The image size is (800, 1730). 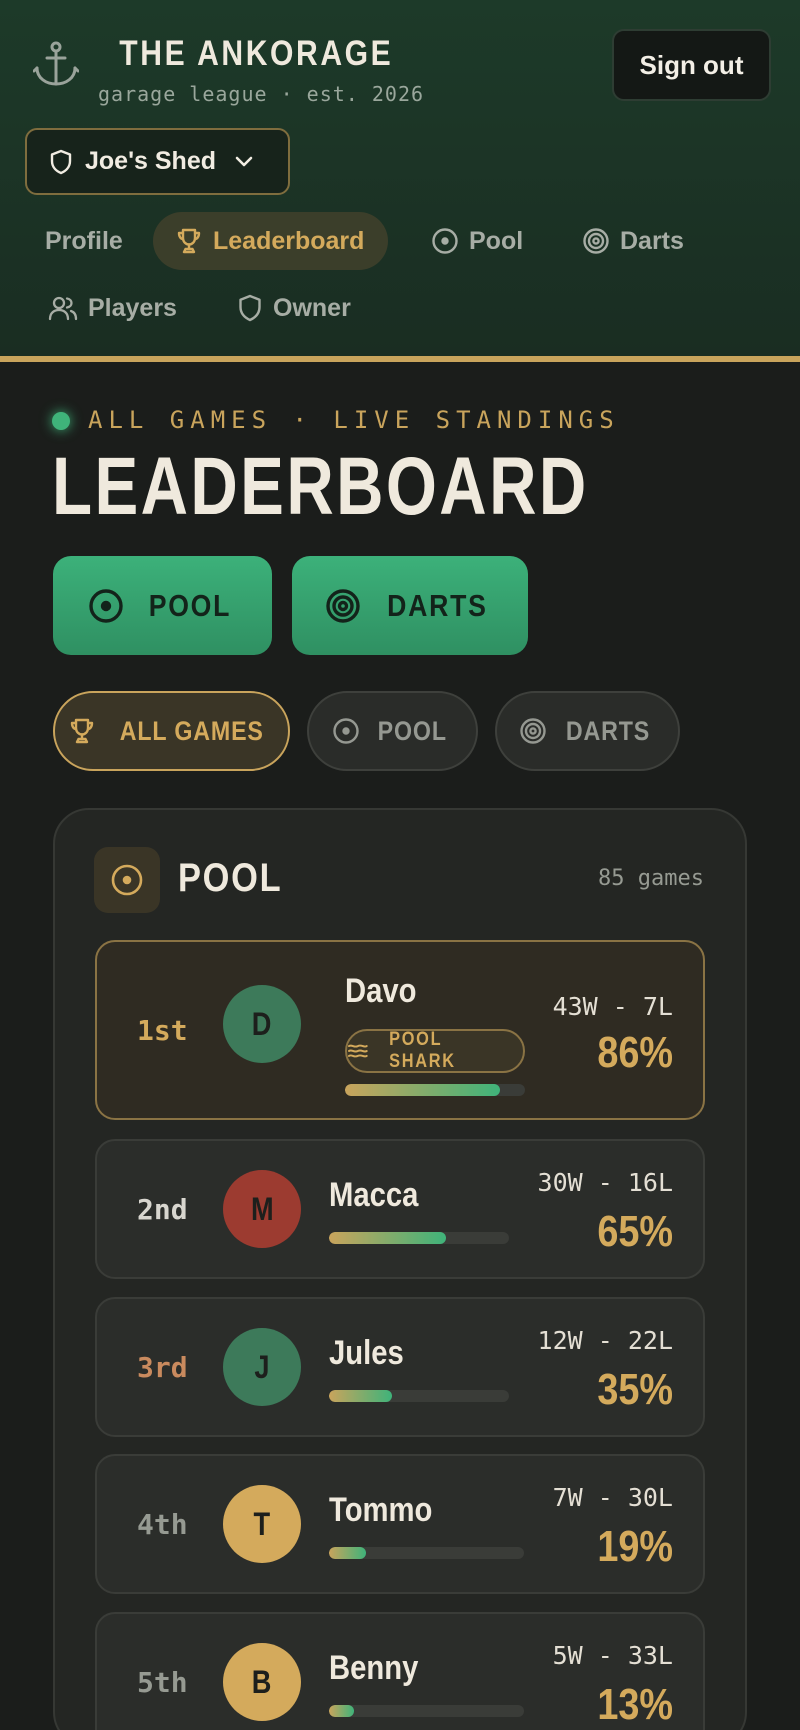 I want to click on nav-players: Players, so click(x=112, y=308).